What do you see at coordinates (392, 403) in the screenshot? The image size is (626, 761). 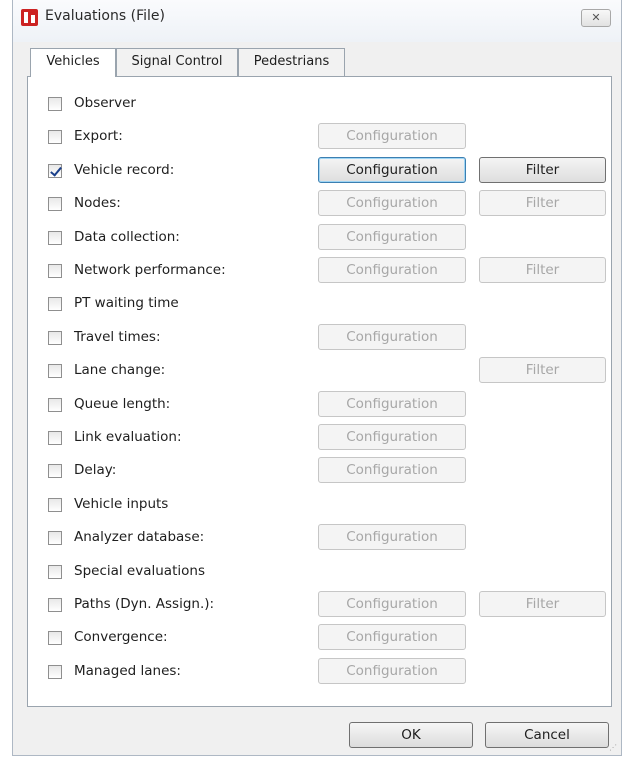 I see `configuration-button-queue-length: Configuration` at bounding box center [392, 403].